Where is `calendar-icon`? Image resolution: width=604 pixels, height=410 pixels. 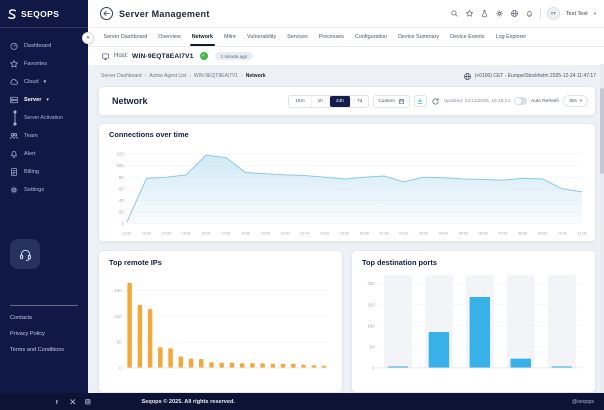
calendar-icon is located at coordinates (401, 101).